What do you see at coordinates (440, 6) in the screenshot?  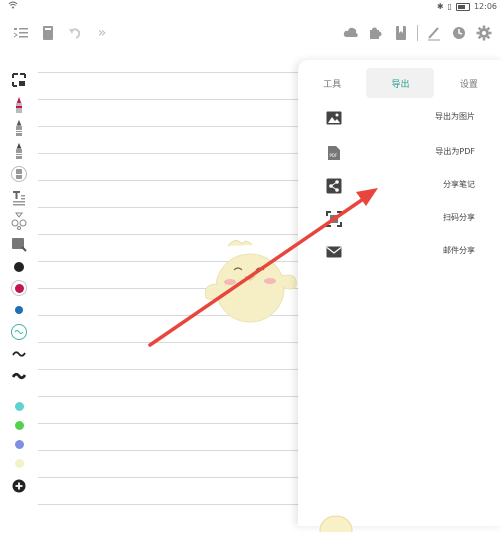 I see `bluetooth-icon: ✱` at bounding box center [440, 6].